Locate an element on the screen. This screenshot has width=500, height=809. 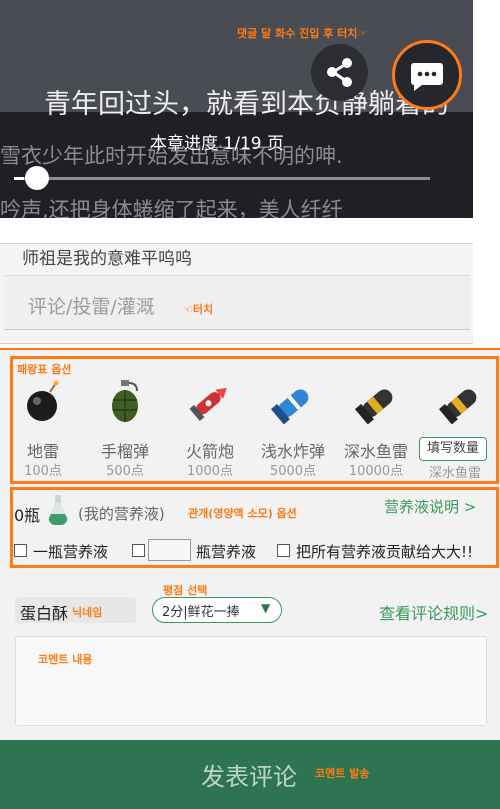
comment-button is located at coordinates (427, 75).